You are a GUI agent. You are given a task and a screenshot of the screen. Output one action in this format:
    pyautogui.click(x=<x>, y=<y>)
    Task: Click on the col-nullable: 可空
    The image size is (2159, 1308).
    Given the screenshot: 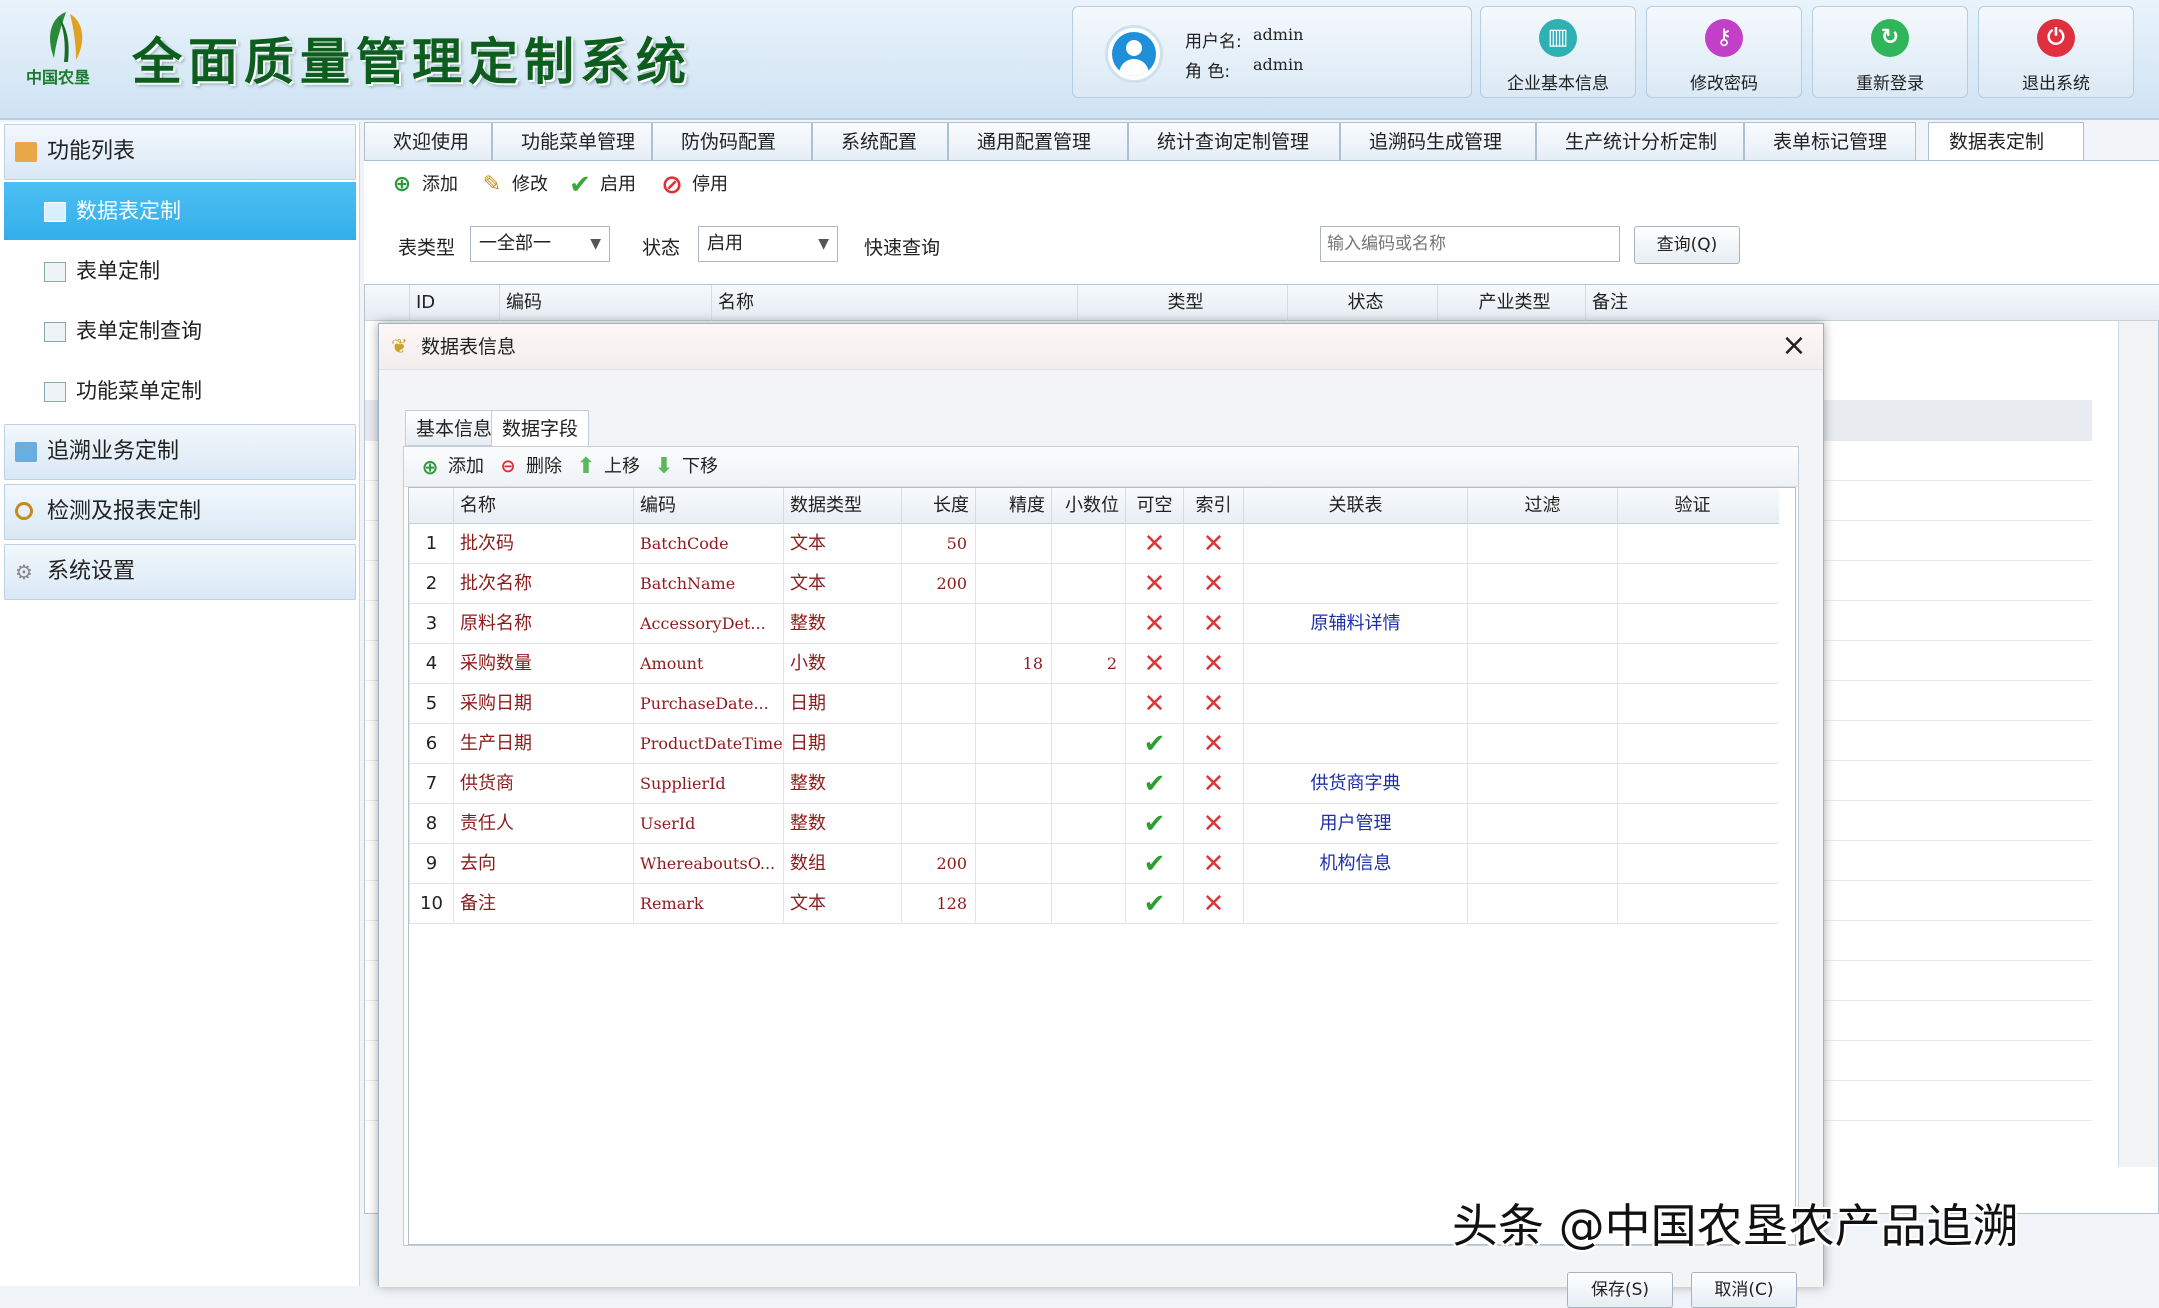 What is the action you would take?
    pyautogui.click(x=1154, y=506)
    